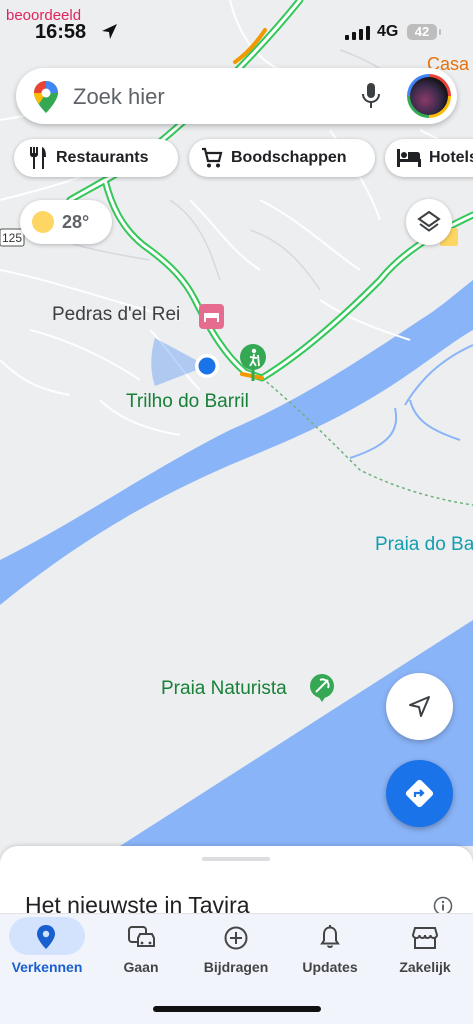 This screenshot has height=1024, width=473. I want to click on hotel-marker, so click(211, 316).